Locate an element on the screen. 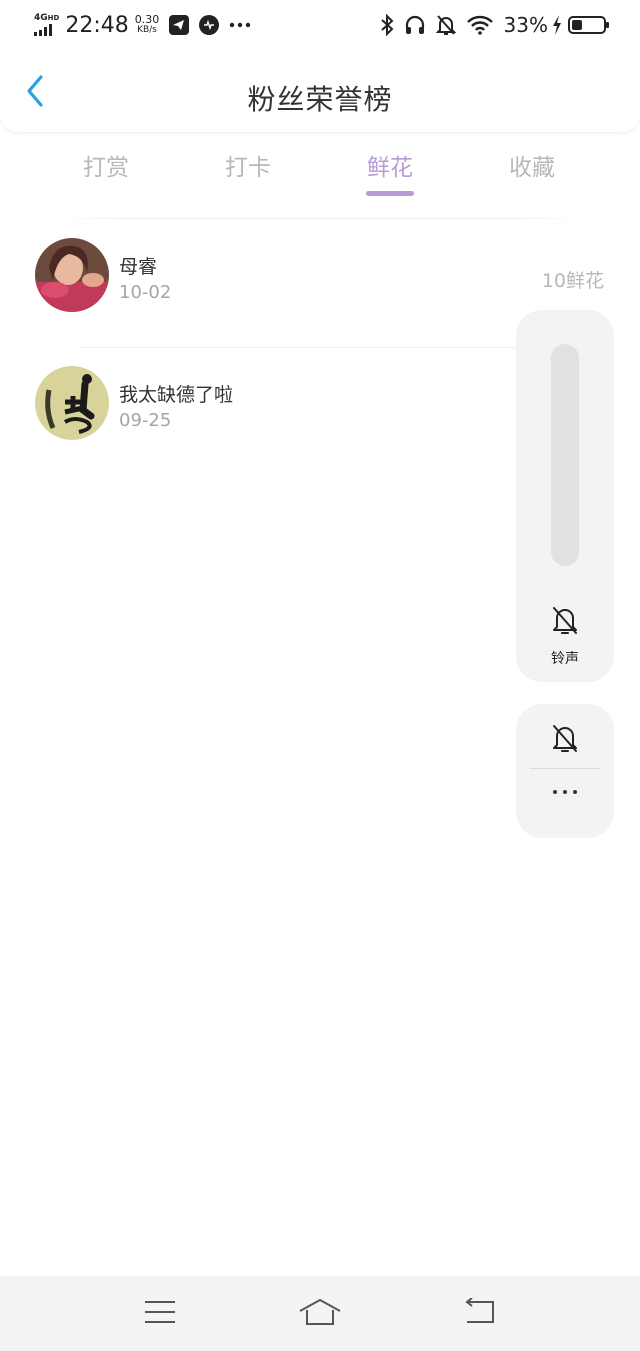 This screenshot has height=1351, width=640. header: 粉丝荣誉榜 is located at coordinates (320, 91).